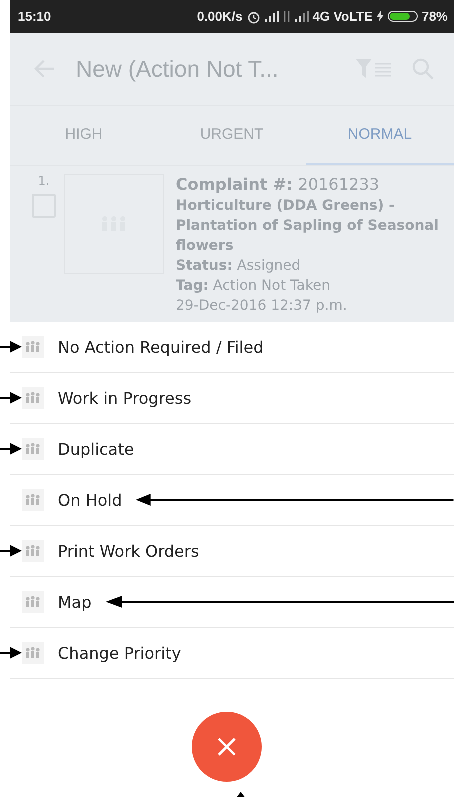 Image resolution: width=454 pixels, height=797 pixels. Describe the element at coordinates (309, 286) in the screenshot. I see `complaint-tag: Tag: Action Not Taken` at that location.